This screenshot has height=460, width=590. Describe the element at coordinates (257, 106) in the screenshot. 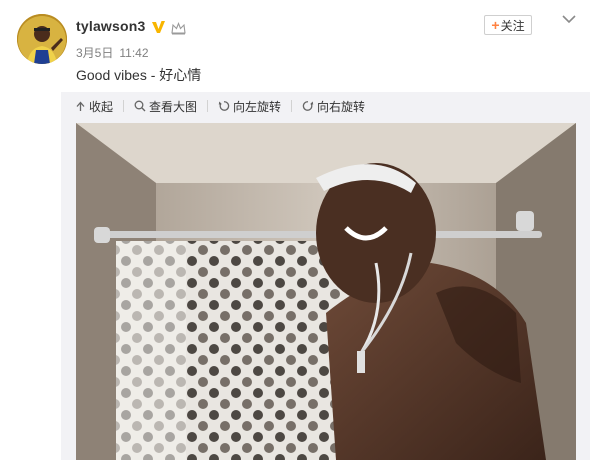

I see `rotate-left-label: 向左旋转` at that location.